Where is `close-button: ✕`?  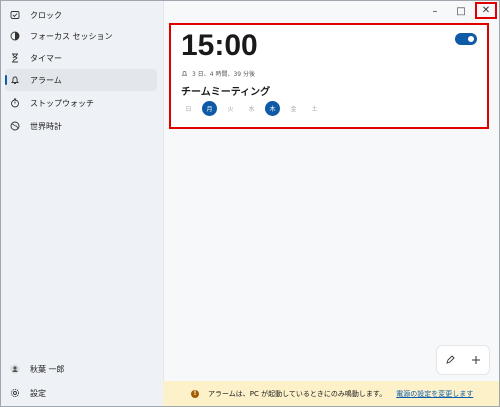 close-button: ✕ is located at coordinates (486, 10).